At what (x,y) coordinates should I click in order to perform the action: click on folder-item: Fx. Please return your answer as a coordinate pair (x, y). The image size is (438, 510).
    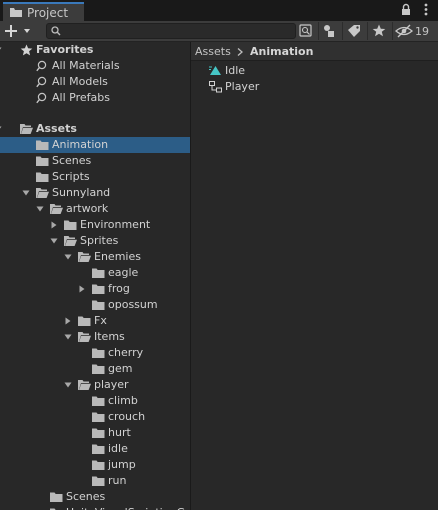
    Looking at the image, I should click on (95, 321).